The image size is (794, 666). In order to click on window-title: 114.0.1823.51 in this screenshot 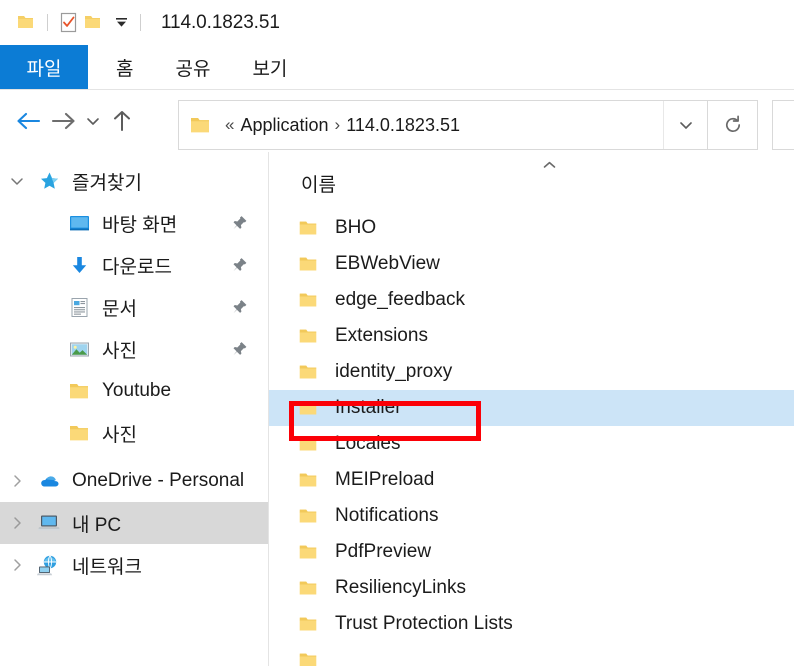, I will do `click(220, 22)`.